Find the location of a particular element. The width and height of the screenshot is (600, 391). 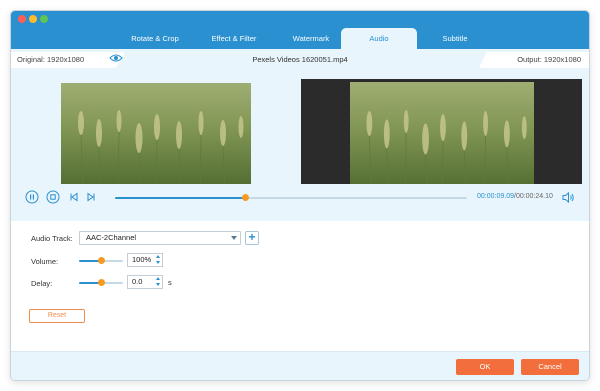

volume-value: 100% is located at coordinates (142, 259).